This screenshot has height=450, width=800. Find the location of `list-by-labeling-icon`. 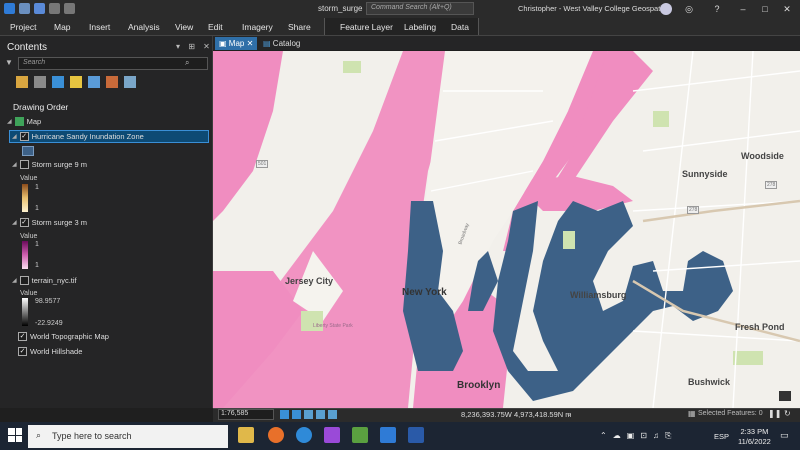

list-by-labeling-icon is located at coordinates (112, 82).